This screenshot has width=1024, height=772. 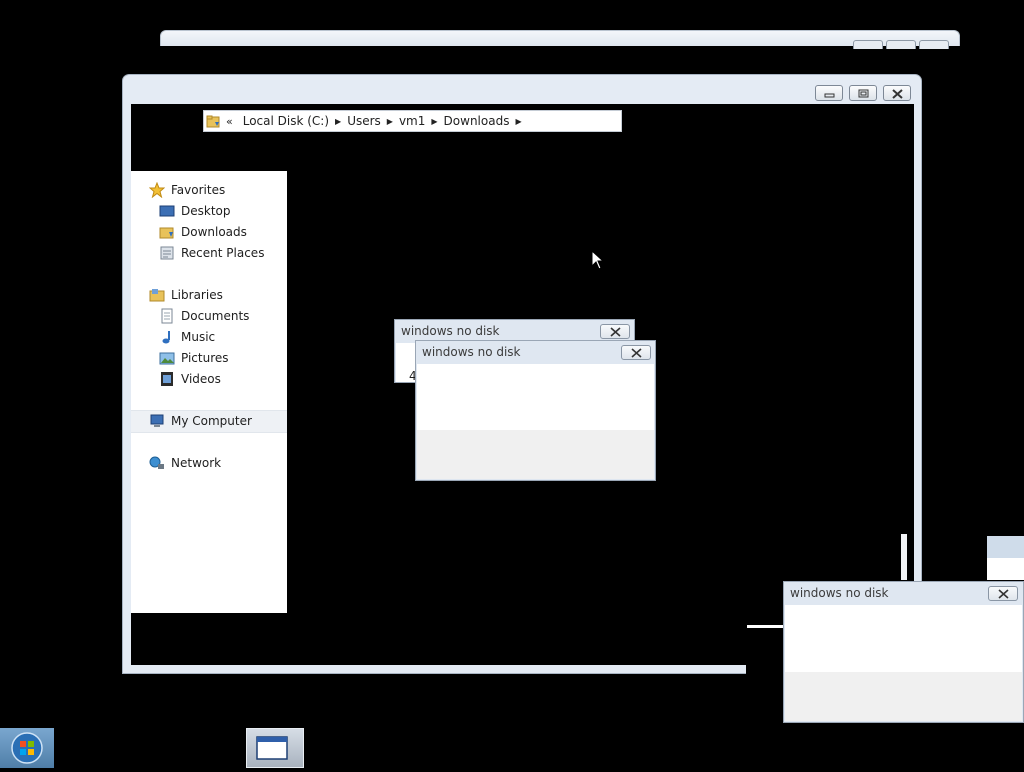 I want to click on nav-item-network: Network, so click(x=185, y=463).